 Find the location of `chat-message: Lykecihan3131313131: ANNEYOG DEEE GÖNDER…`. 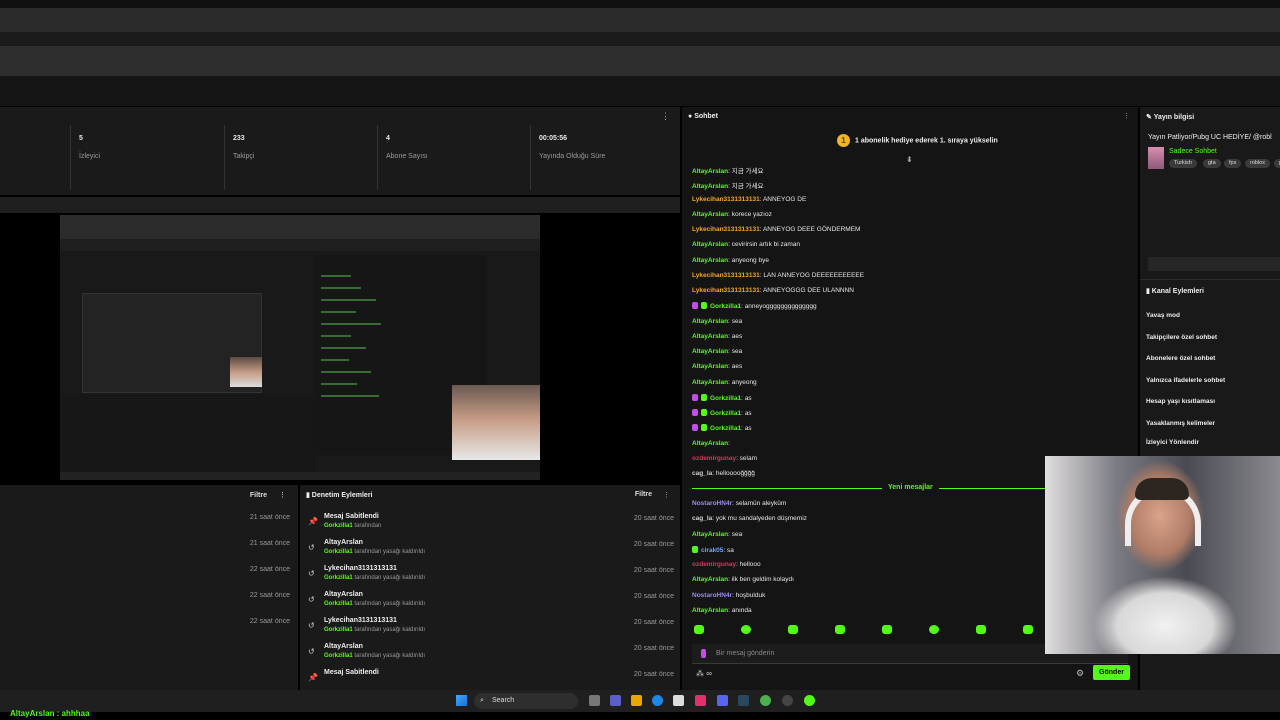

chat-message: Lykecihan3131313131: ANNEYOG DEEE GÖNDER… is located at coordinates (776, 229).